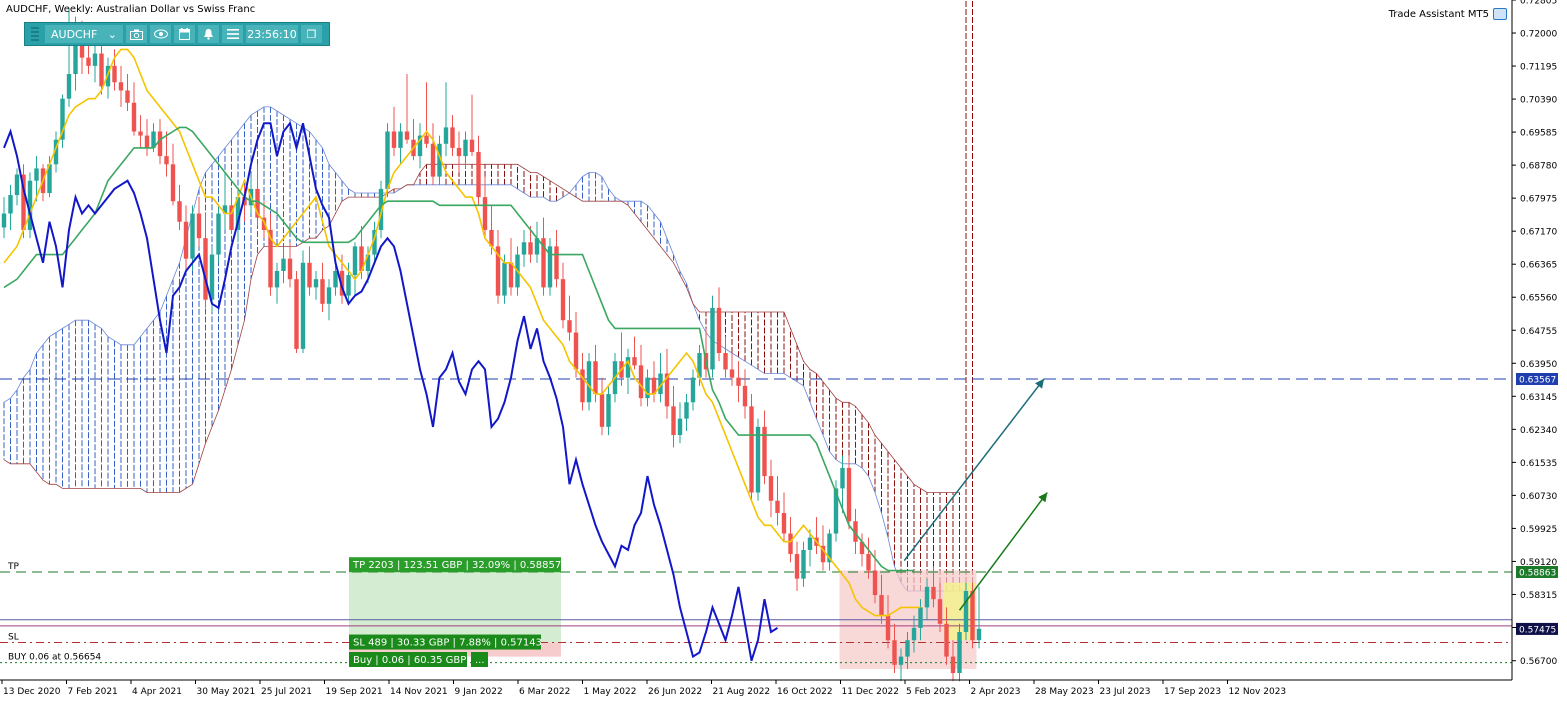 The height and width of the screenshot is (701, 1567). I want to click on x-tick-label: 17 Sep 2023, so click(1192, 692).